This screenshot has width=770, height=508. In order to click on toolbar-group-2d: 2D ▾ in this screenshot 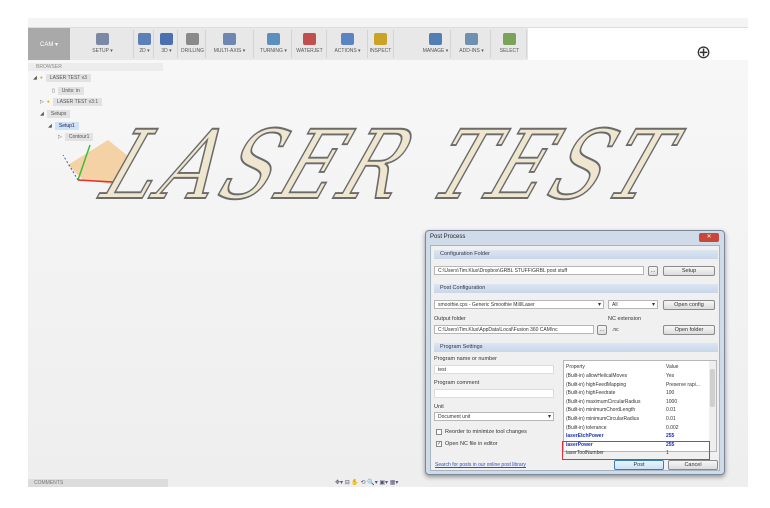, I will do `click(145, 44)`.